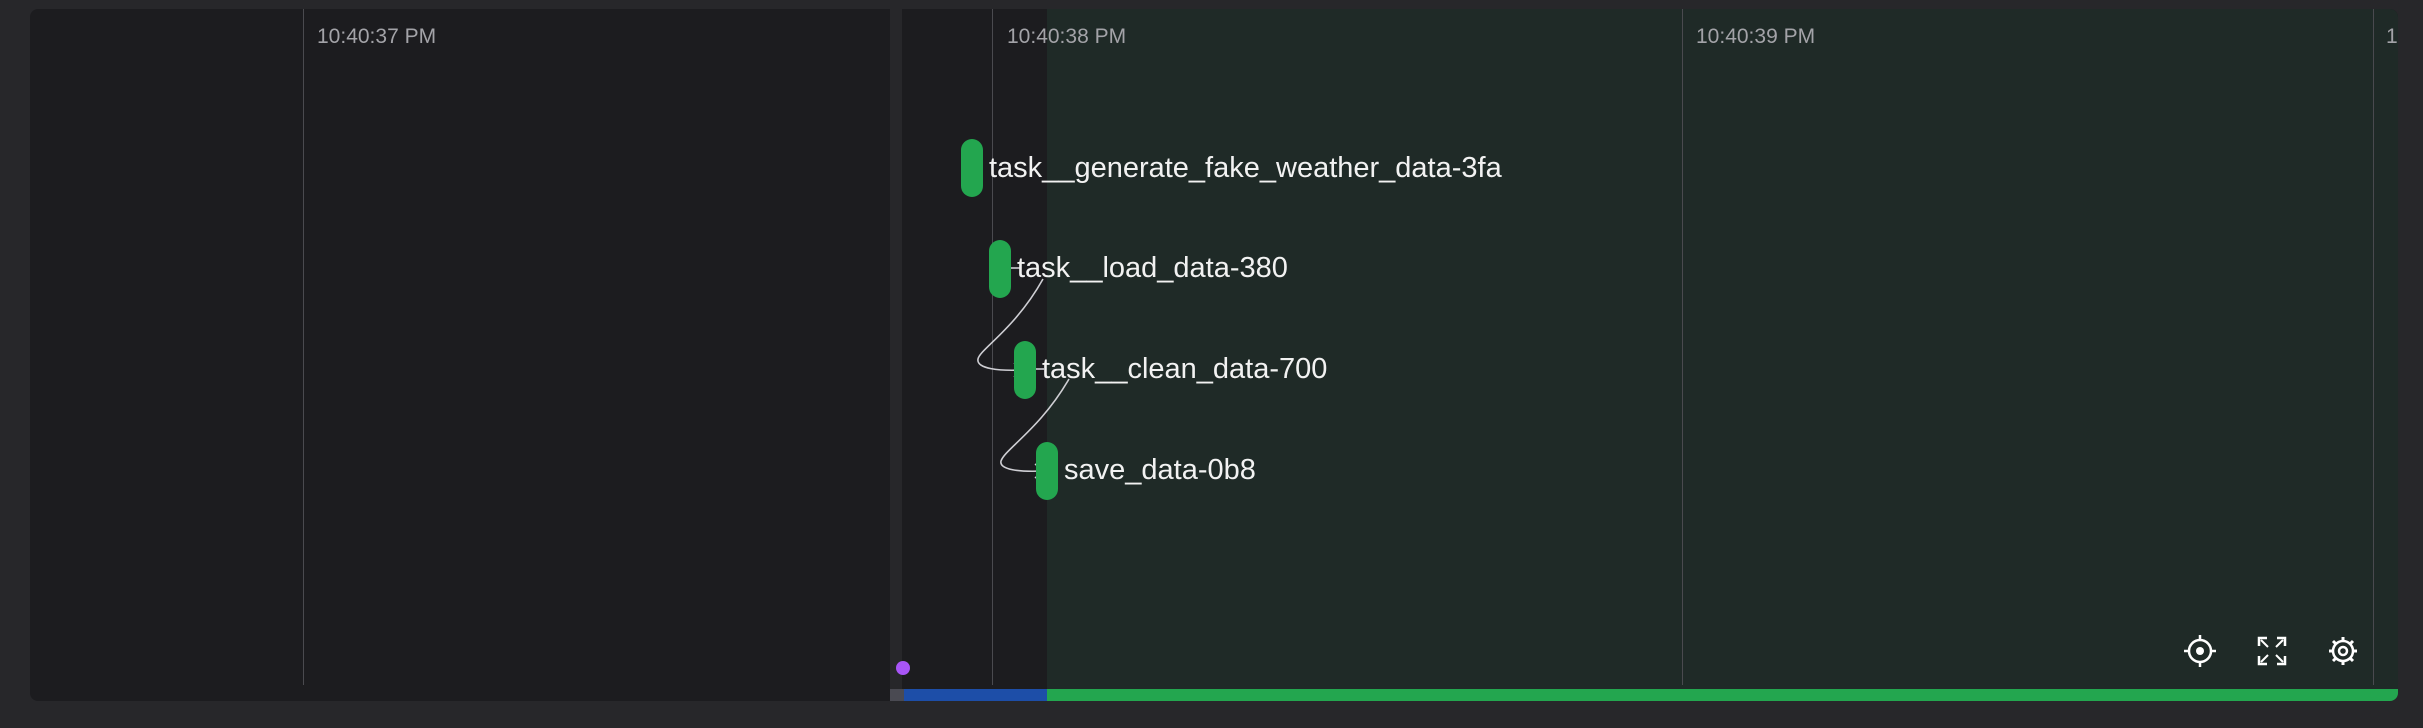 The image size is (2423, 728). I want to click on scheduled-segment, so click(975, 695).